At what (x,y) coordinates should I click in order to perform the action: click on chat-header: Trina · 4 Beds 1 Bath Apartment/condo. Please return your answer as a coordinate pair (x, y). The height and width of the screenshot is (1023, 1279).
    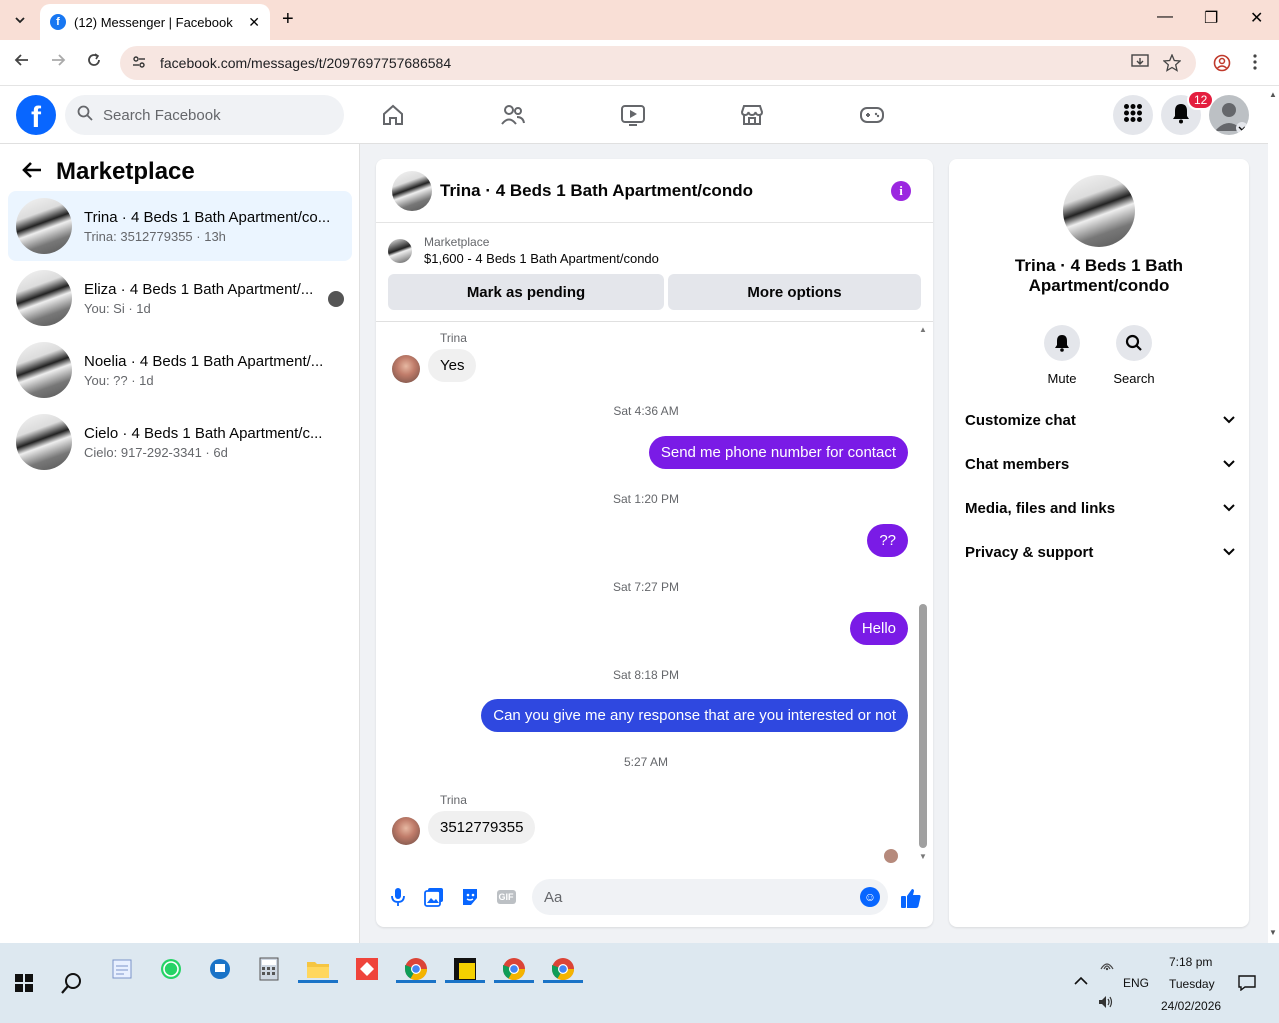
    Looking at the image, I should click on (654, 191).